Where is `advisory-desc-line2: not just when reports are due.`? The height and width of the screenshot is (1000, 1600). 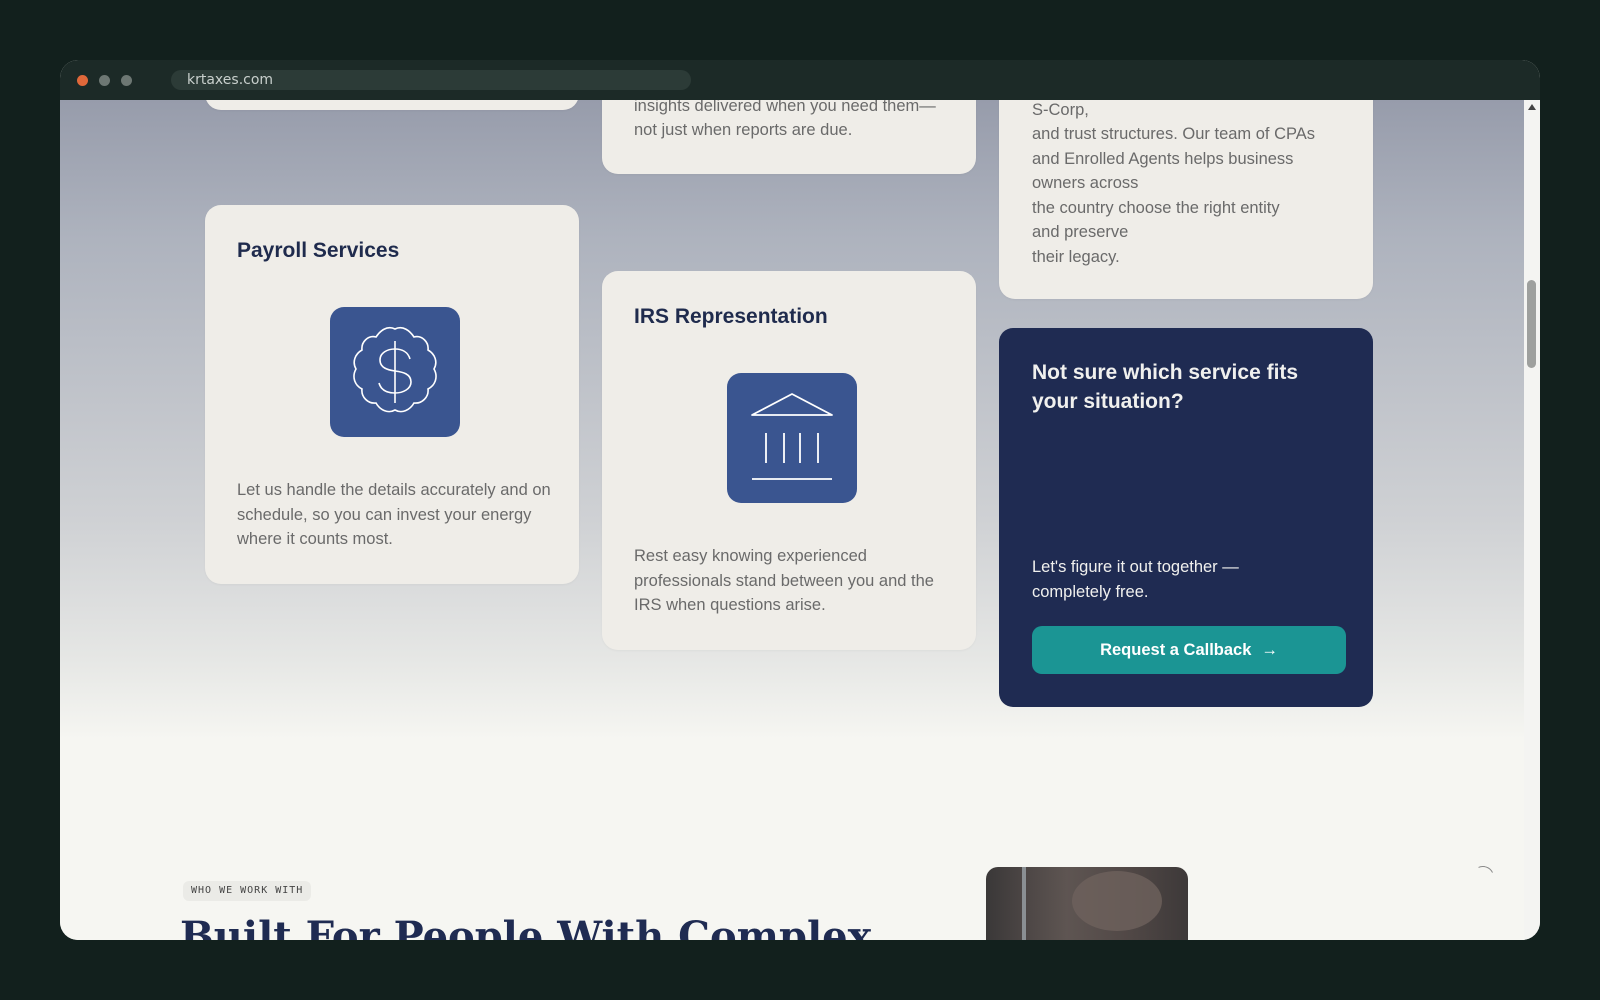
advisory-desc-line2: not just when reports are due. is located at coordinates (743, 130).